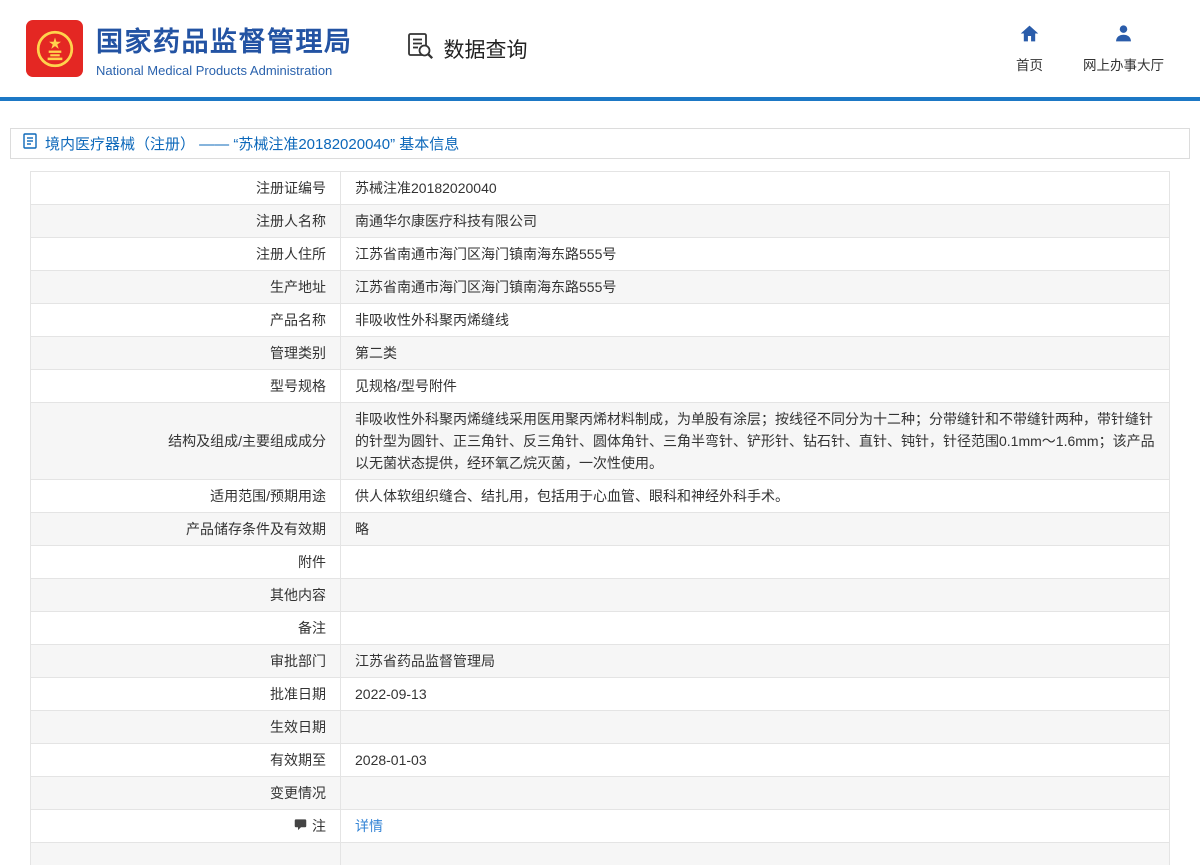 The height and width of the screenshot is (865, 1200). What do you see at coordinates (298, 385) in the screenshot?
I see `row-label: 型号规格` at bounding box center [298, 385].